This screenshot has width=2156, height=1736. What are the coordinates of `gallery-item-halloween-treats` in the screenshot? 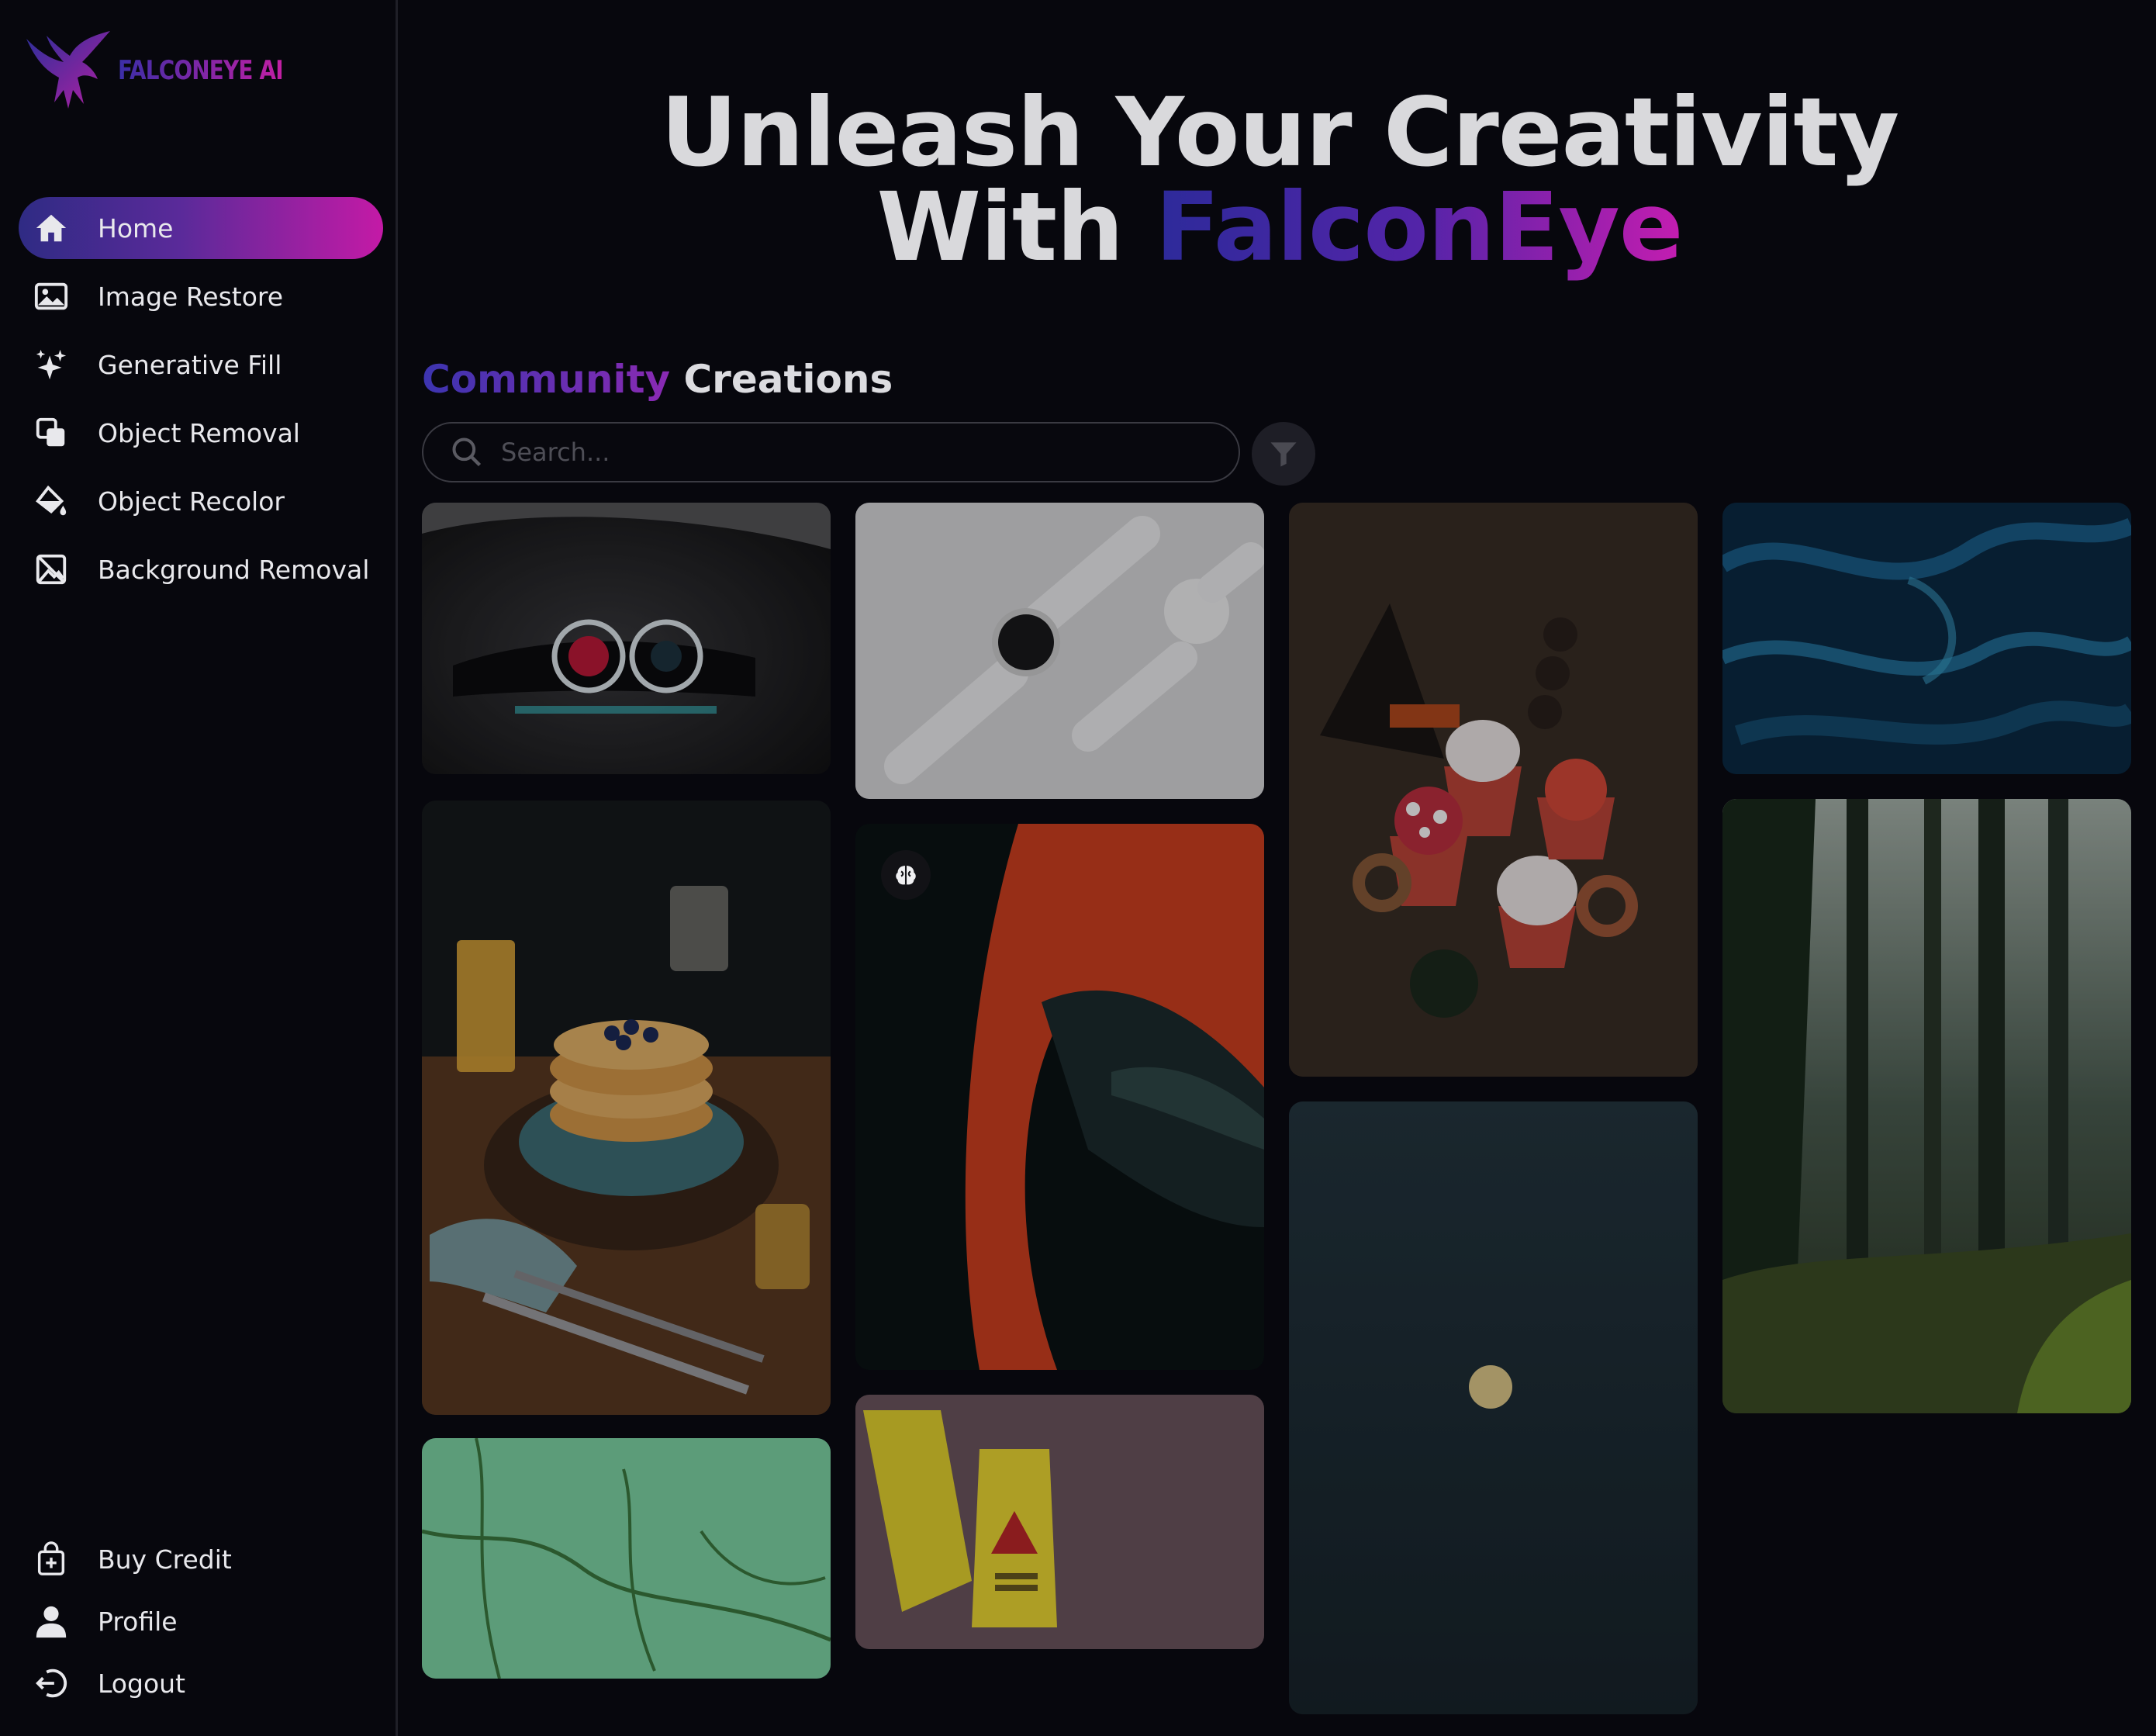 It's located at (1493, 790).